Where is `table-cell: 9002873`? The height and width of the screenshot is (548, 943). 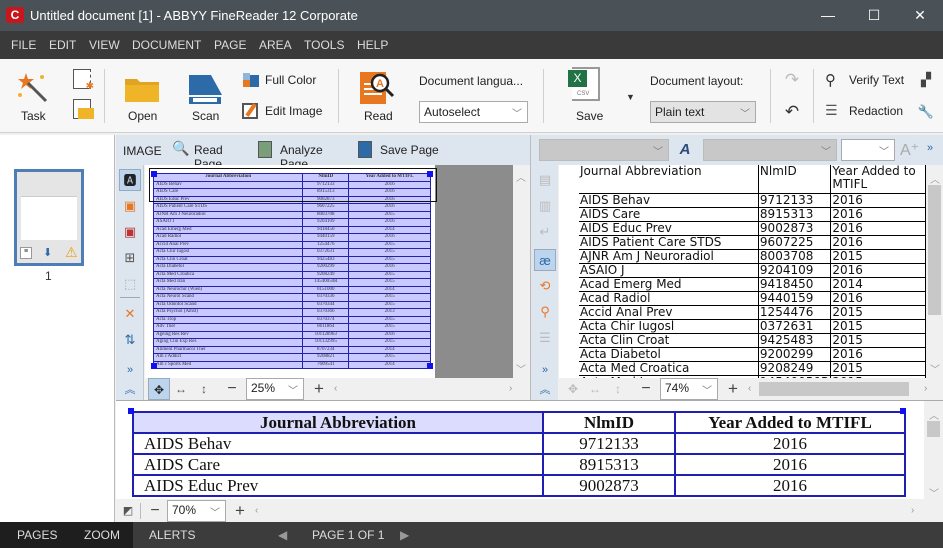
table-cell: 9002873 is located at coordinates (795, 228).